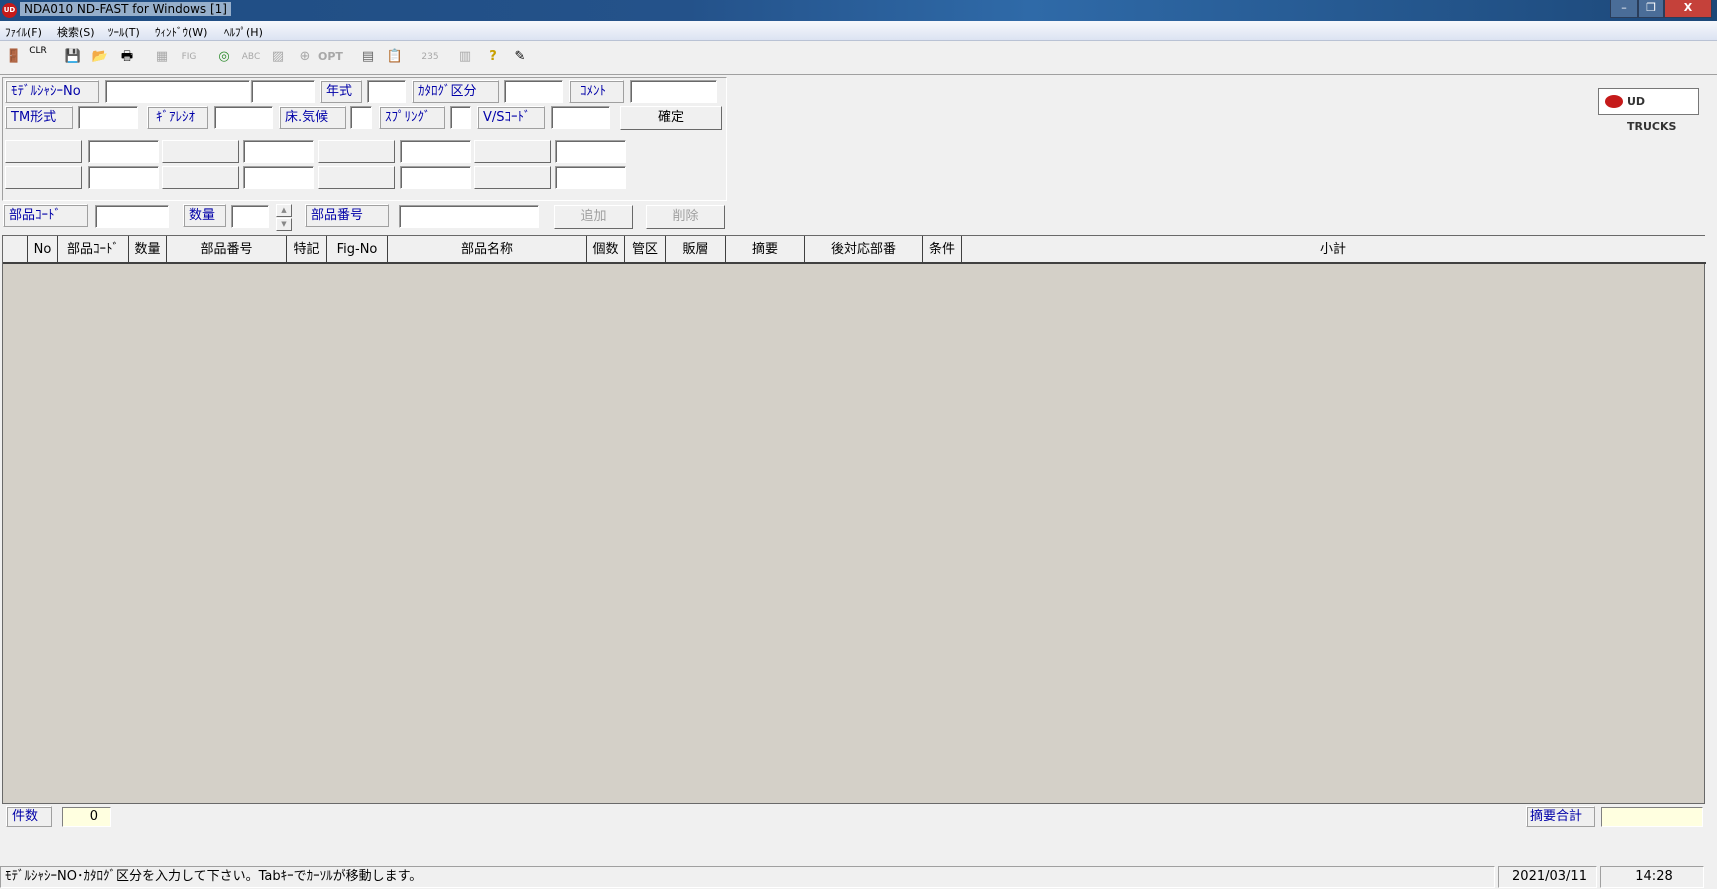 The width and height of the screenshot is (1717, 889). What do you see at coordinates (189, 57) in the screenshot?
I see `fig-icon: FIG` at bounding box center [189, 57].